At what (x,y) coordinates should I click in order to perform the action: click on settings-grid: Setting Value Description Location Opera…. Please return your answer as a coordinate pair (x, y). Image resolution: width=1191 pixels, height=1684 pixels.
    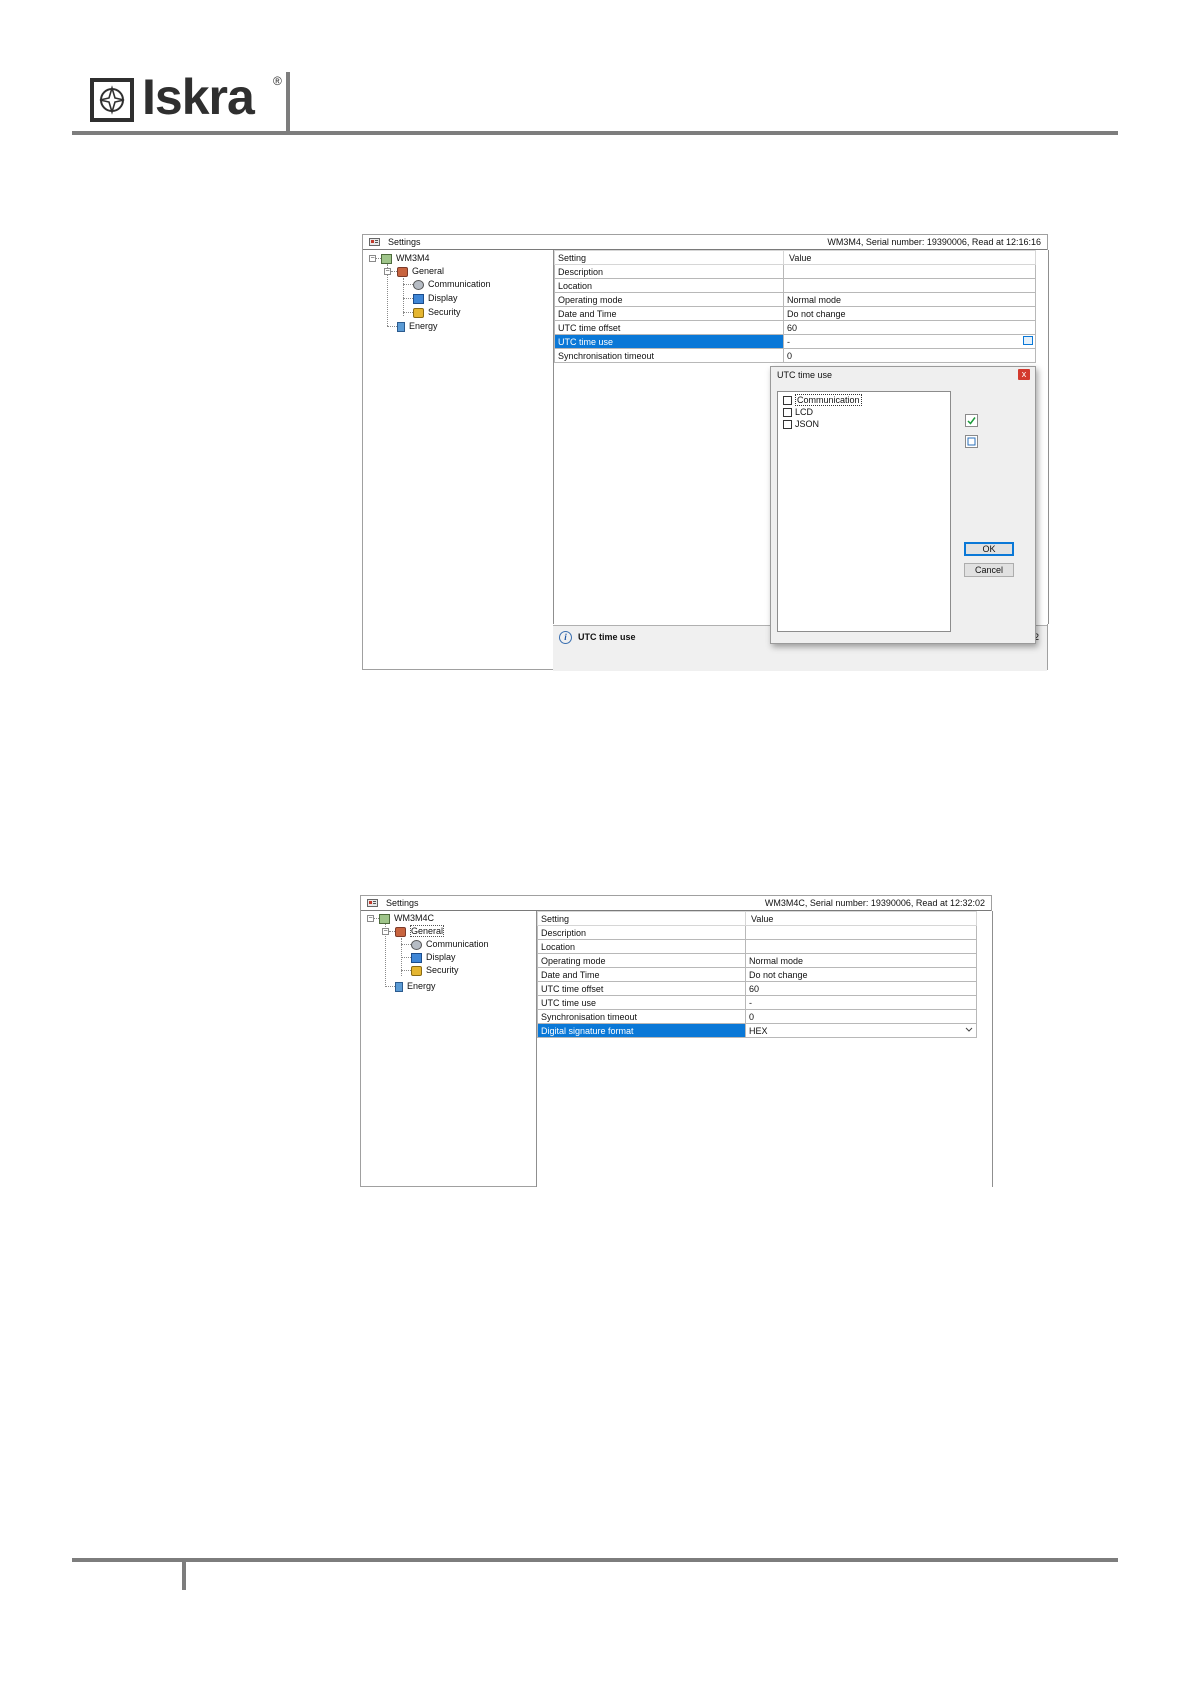
    Looking at the image, I should click on (757, 974).